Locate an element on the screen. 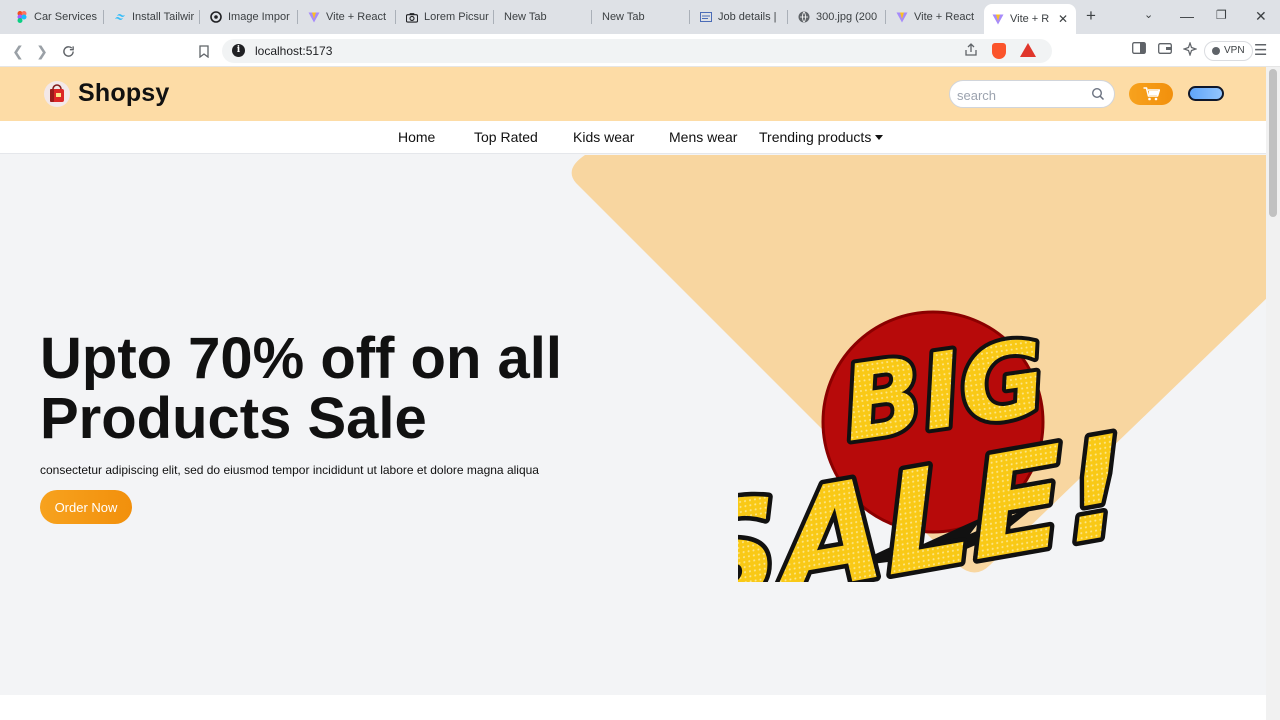 The width and height of the screenshot is (1280, 720). reload-icon is located at coordinates (68, 51).